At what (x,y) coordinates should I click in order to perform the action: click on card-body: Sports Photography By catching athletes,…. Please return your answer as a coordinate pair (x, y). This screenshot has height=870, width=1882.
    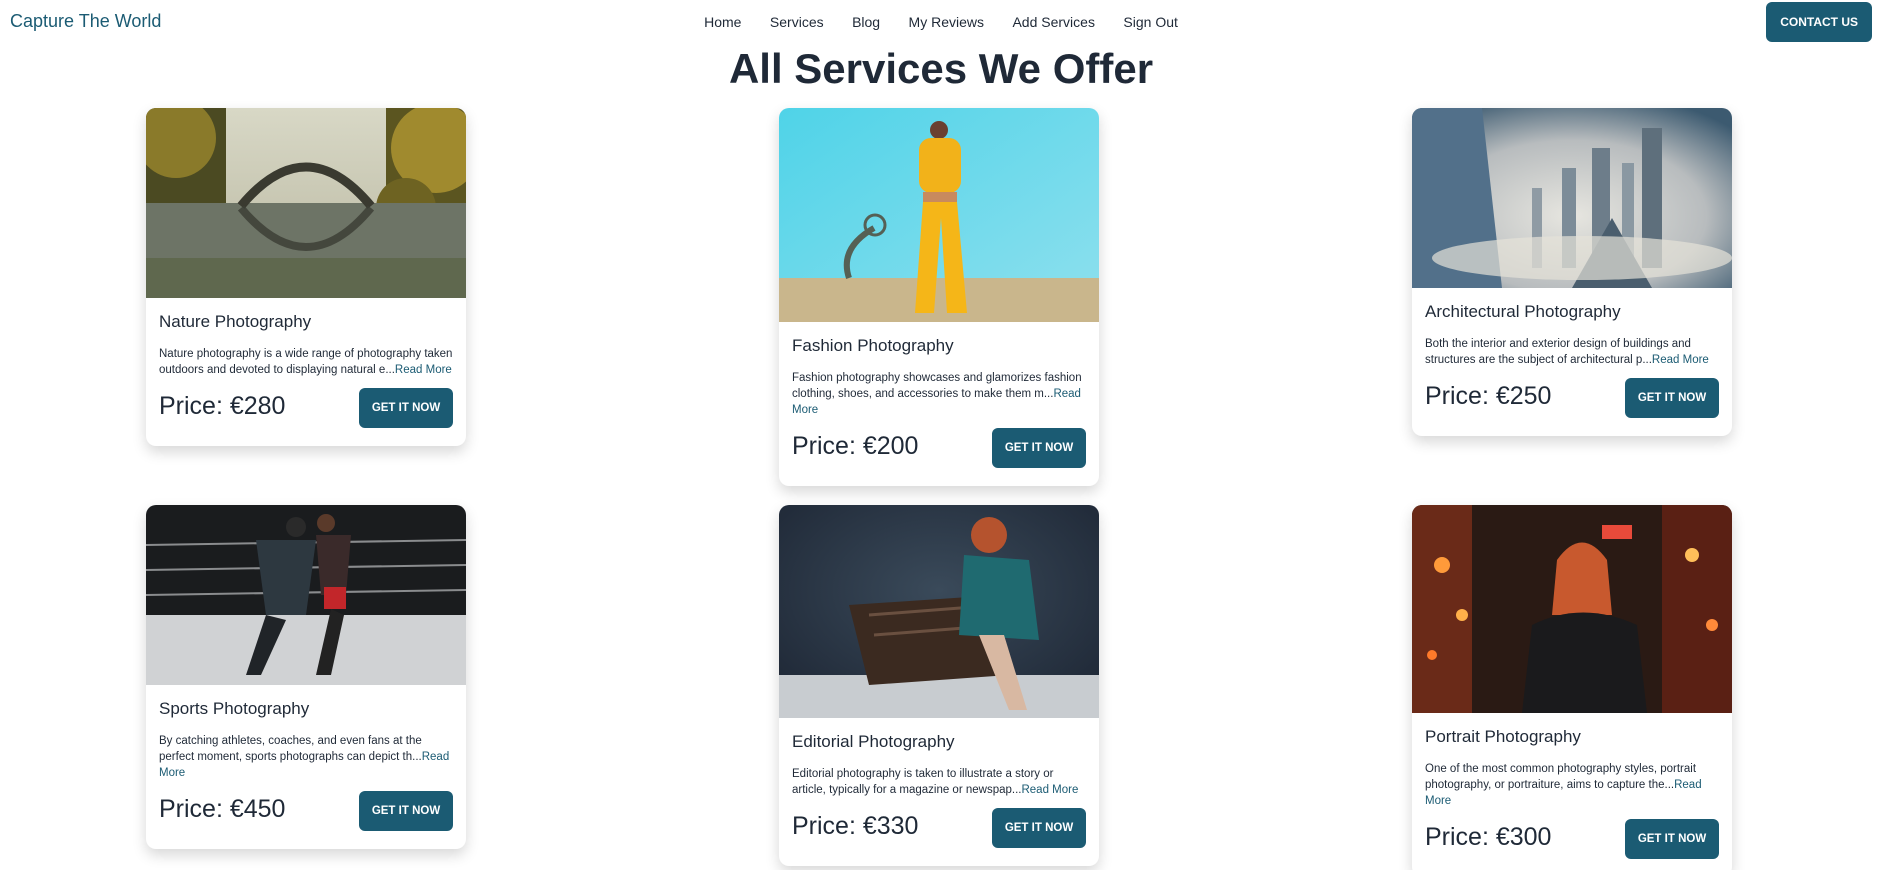
    Looking at the image, I should click on (306, 767).